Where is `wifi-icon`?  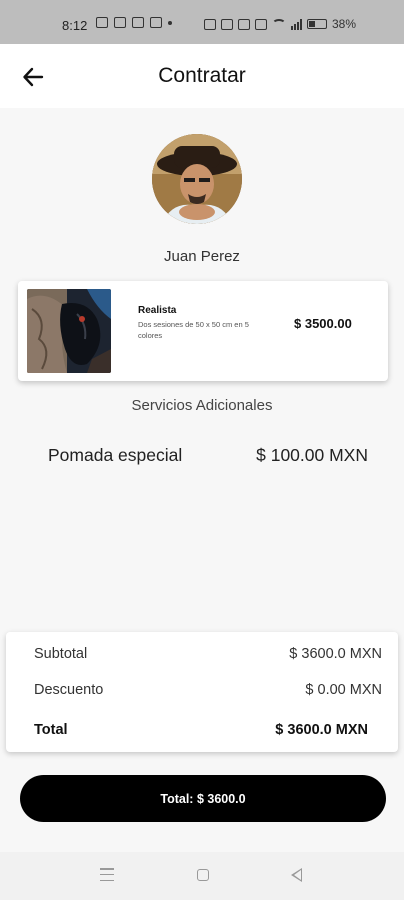 wifi-icon is located at coordinates (279, 24).